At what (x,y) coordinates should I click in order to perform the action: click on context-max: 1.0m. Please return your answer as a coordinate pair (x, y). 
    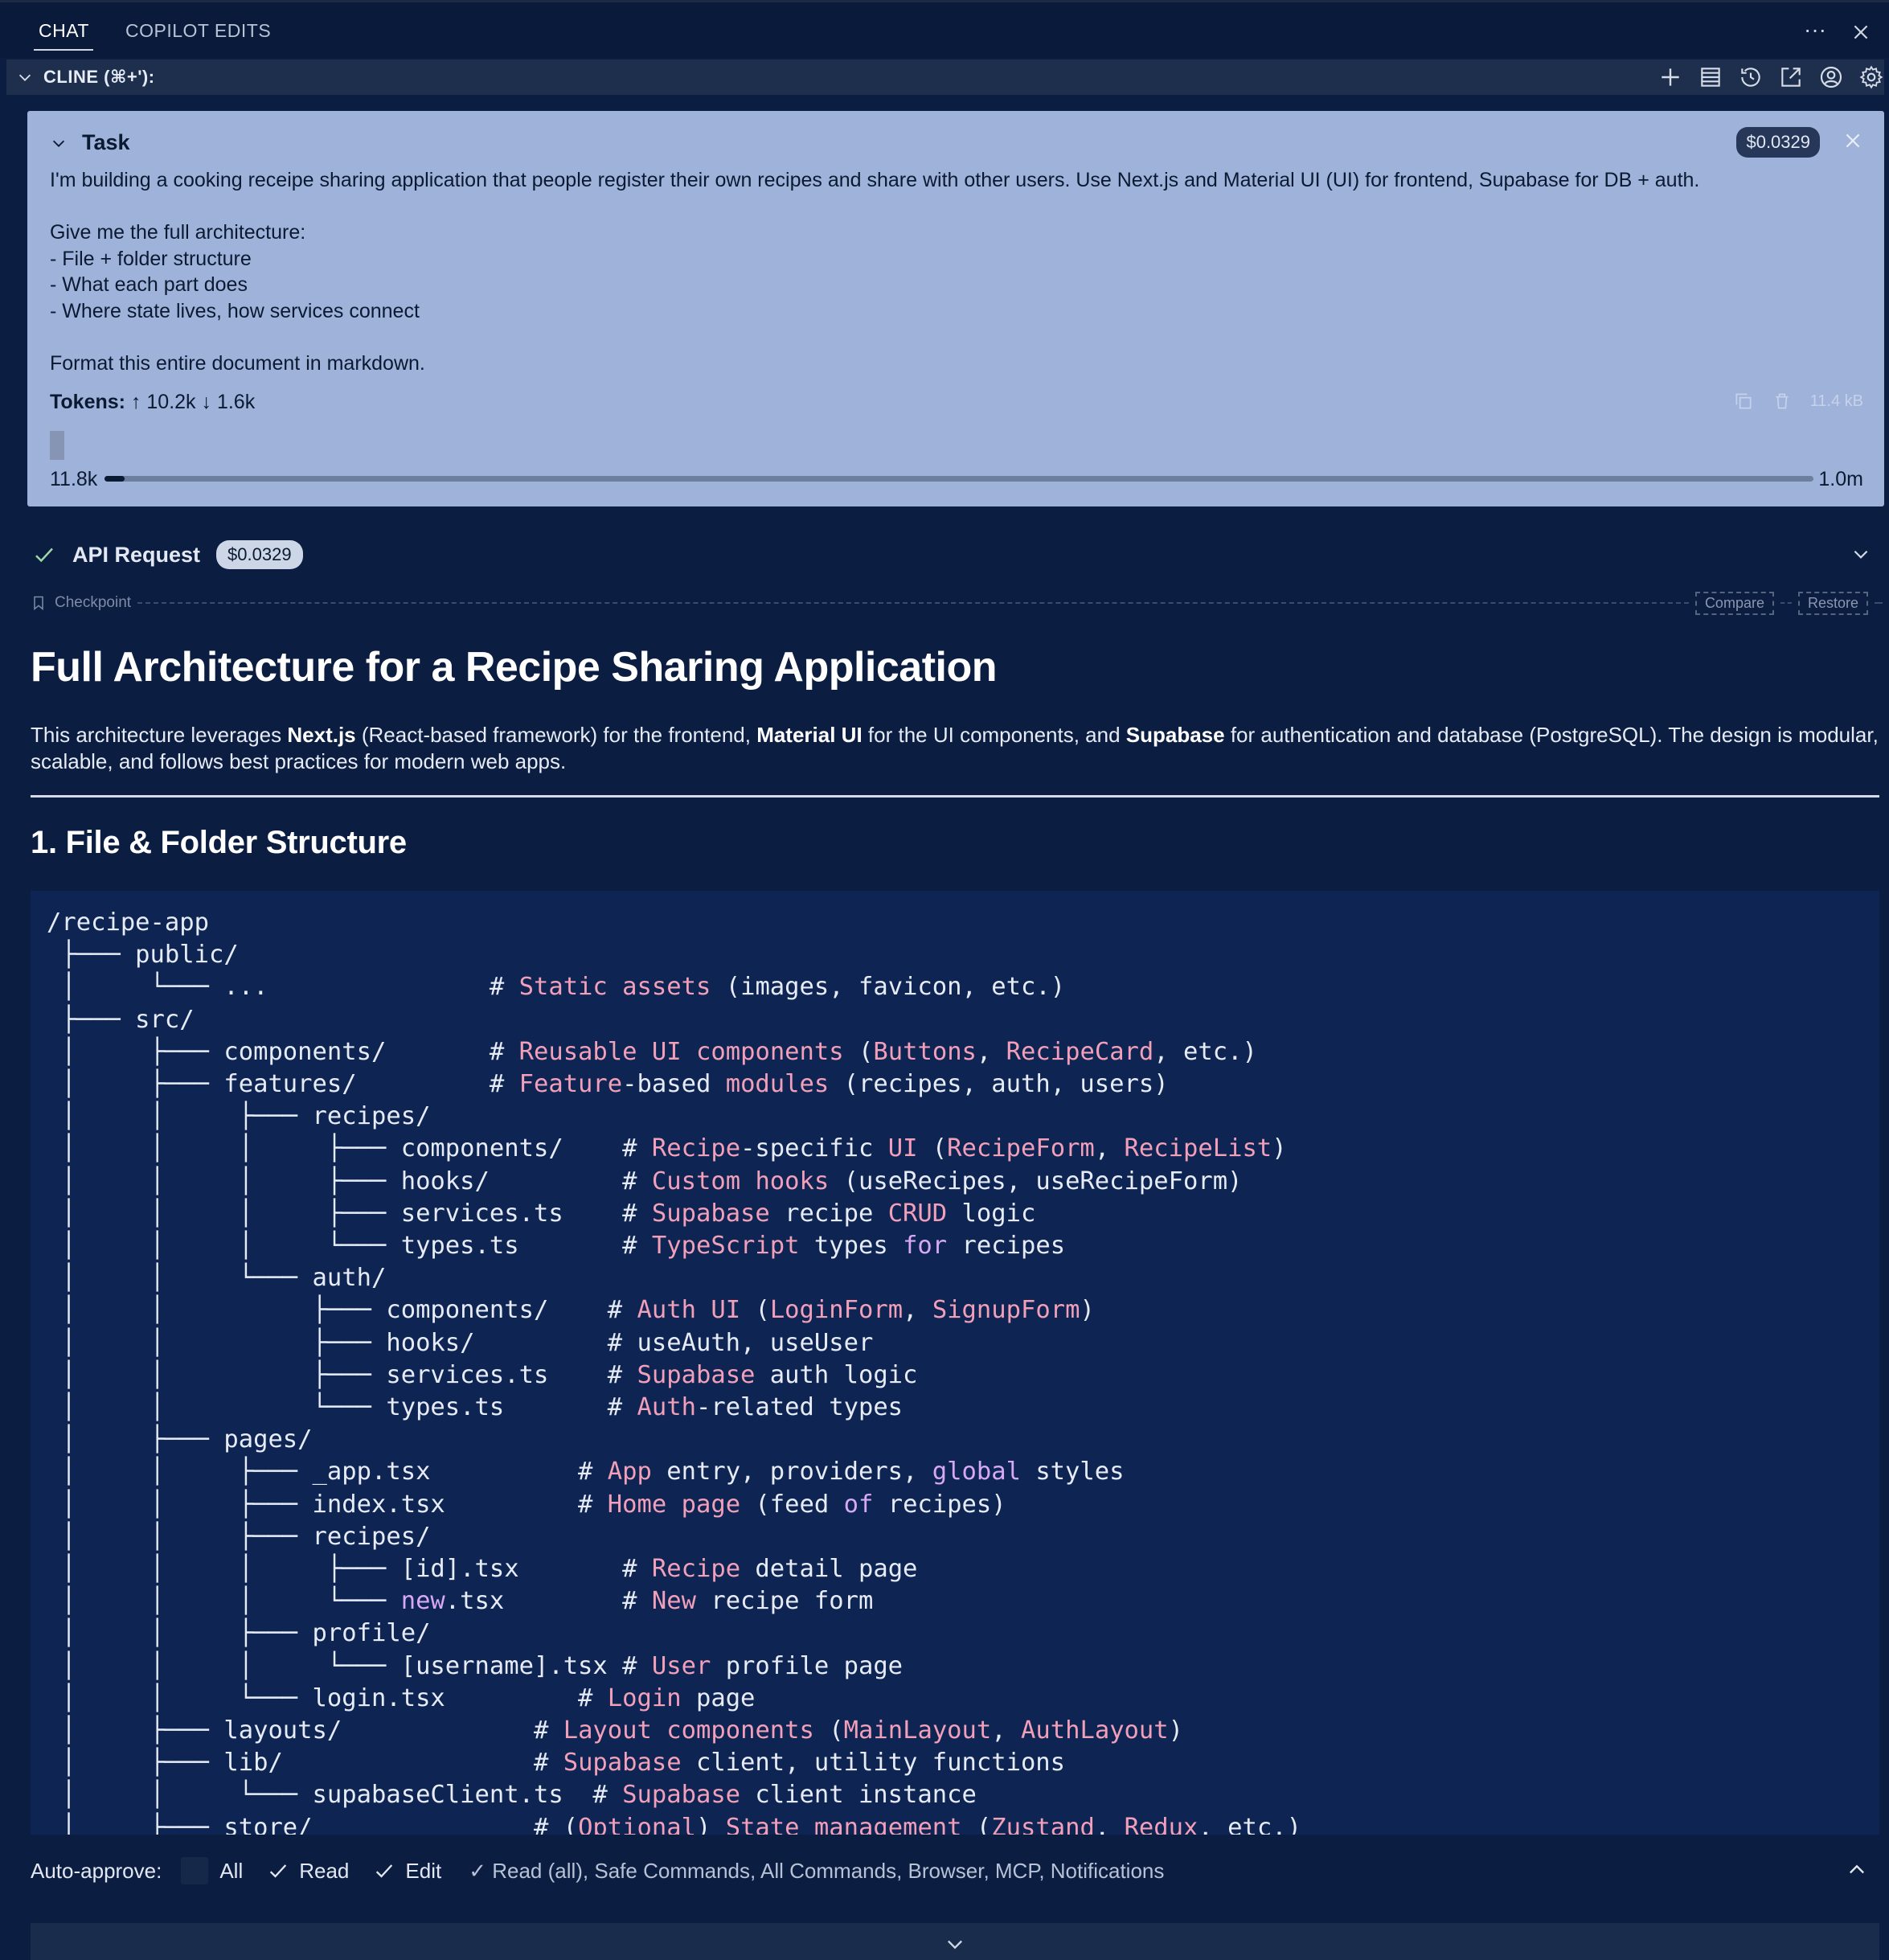
    Looking at the image, I should click on (1841, 479).